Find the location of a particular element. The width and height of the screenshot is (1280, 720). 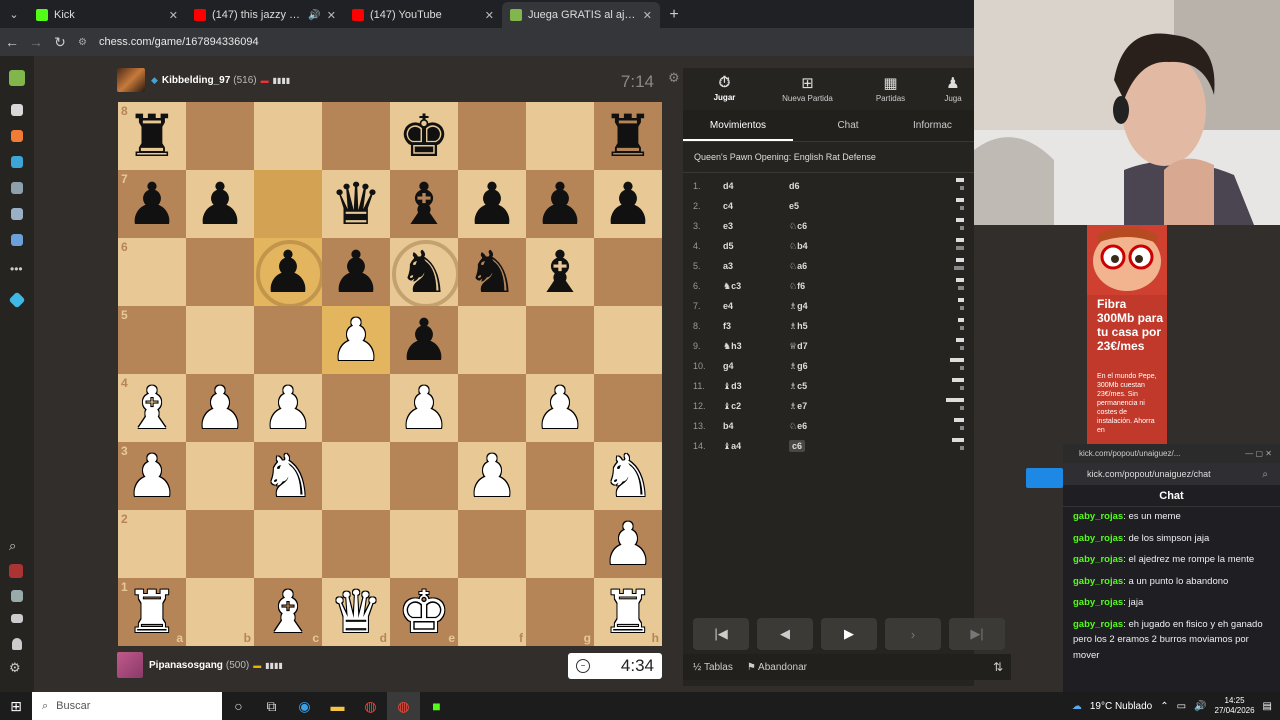

square-e3 is located at coordinates (424, 476).